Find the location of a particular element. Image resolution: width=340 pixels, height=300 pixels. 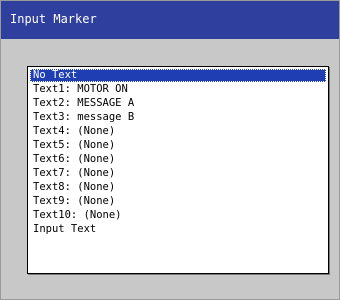

list-item-no-text: No Text is located at coordinates (178, 75).